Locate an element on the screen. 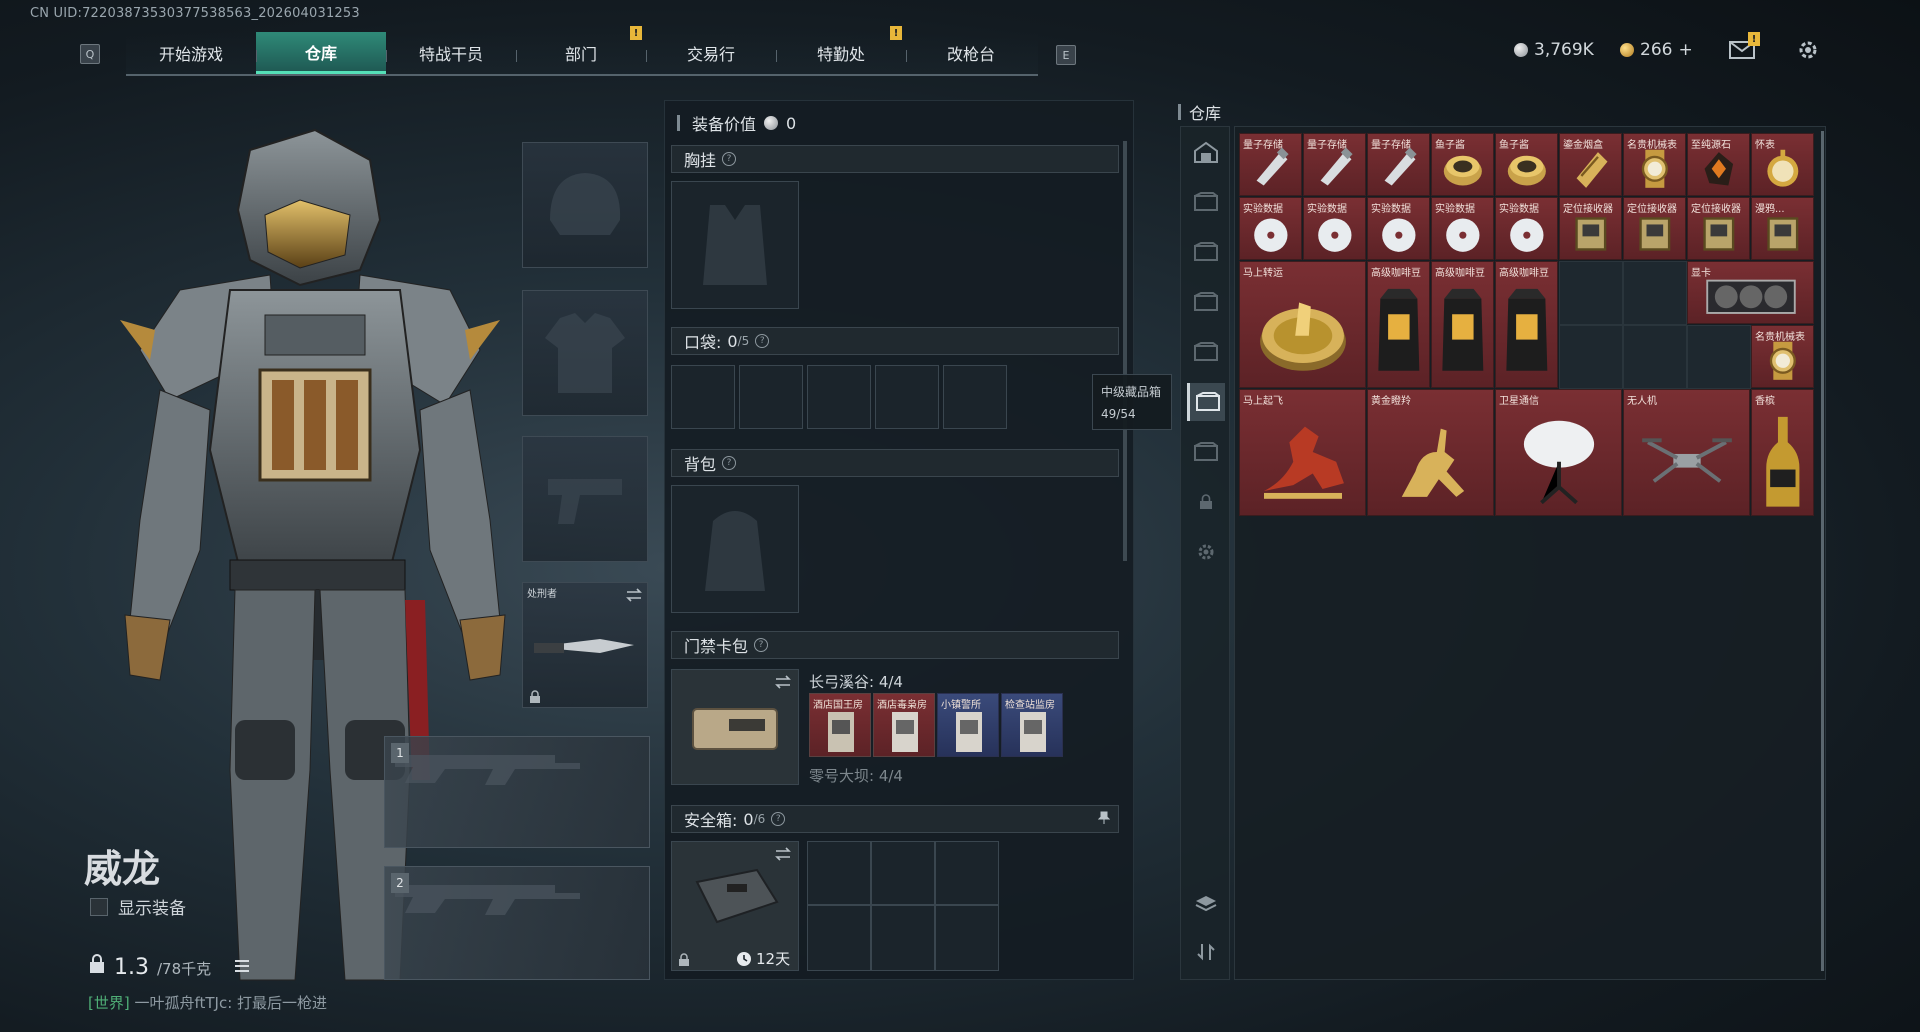 The width and height of the screenshot is (1920, 1032). pin-icon is located at coordinates (1104, 819).